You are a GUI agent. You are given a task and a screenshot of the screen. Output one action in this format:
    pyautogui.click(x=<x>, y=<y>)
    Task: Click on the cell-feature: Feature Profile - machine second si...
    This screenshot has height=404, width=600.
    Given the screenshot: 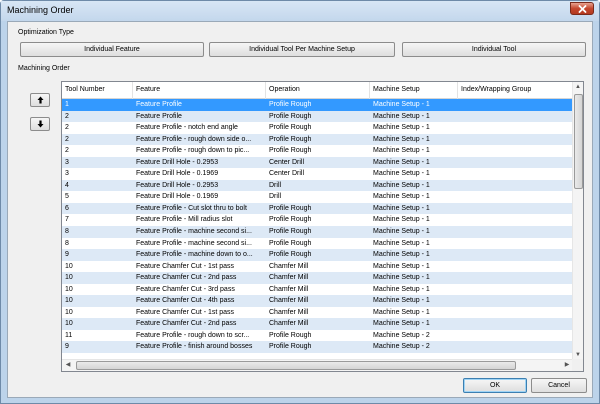 What is the action you would take?
    pyautogui.click(x=194, y=232)
    